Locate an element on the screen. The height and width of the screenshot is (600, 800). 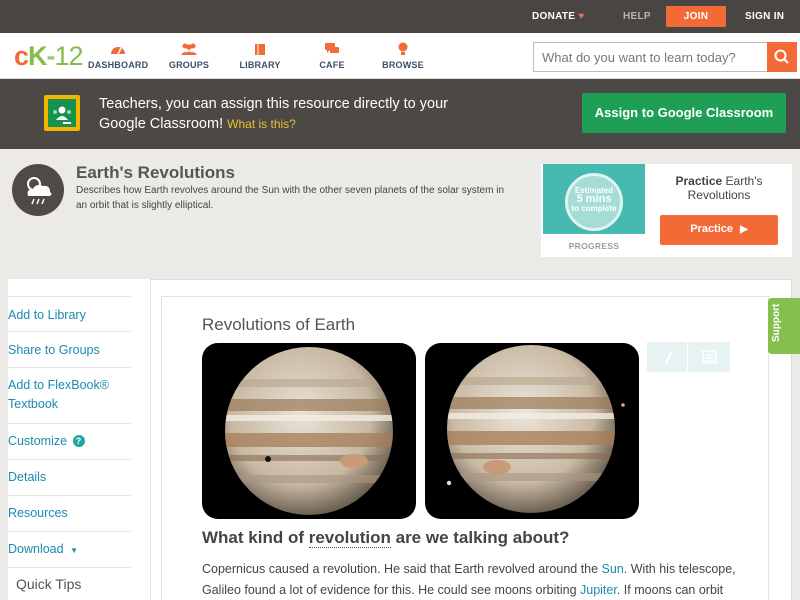
what-is-this-link: What is this? is located at coordinates (261, 124).